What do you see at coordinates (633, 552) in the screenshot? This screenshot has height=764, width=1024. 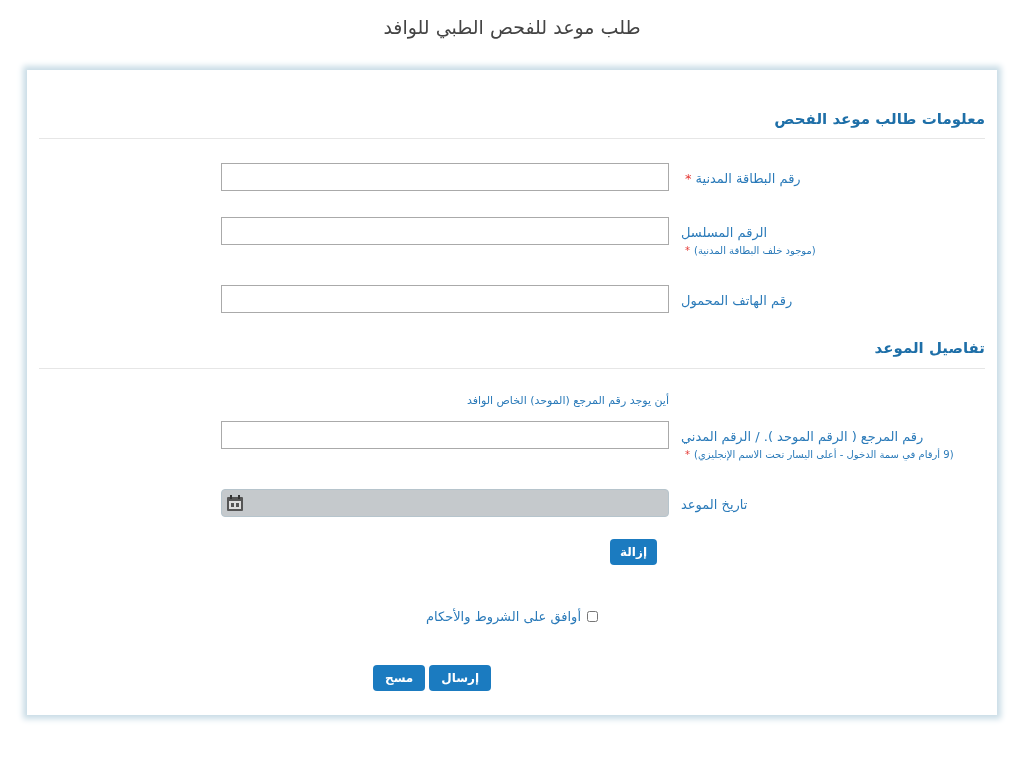 I see `remove-button: إزالة` at bounding box center [633, 552].